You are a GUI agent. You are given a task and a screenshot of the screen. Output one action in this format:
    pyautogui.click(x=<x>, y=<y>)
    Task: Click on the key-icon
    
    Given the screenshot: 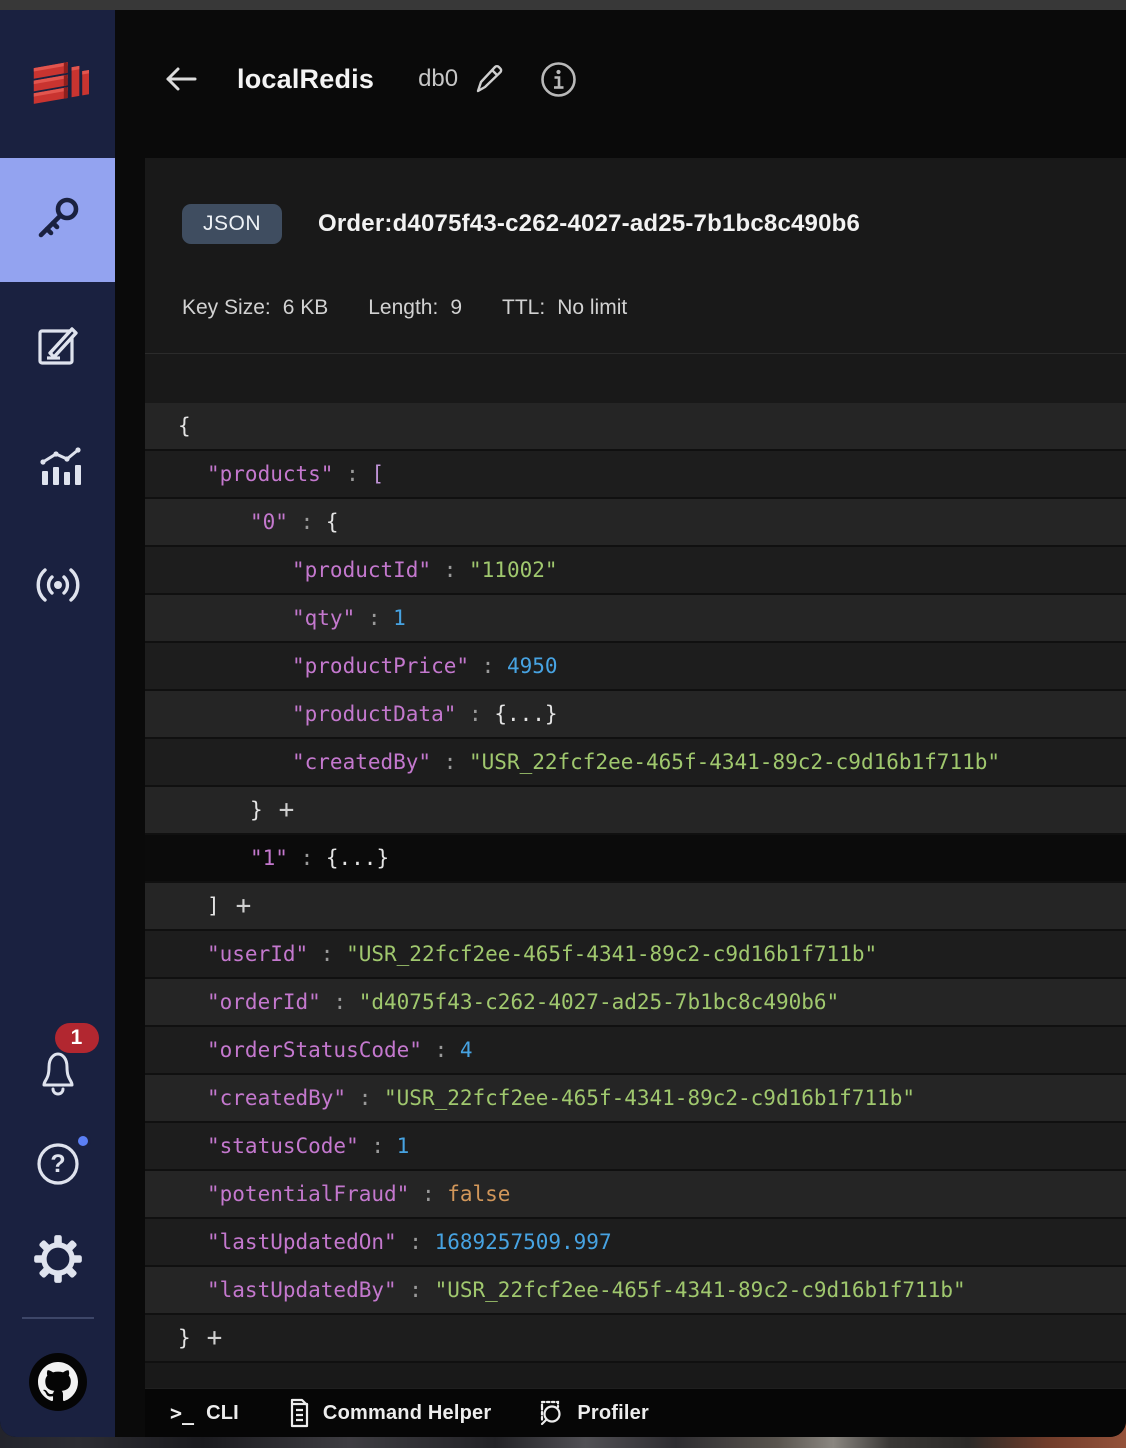 What is the action you would take?
    pyautogui.click(x=58, y=220)
    